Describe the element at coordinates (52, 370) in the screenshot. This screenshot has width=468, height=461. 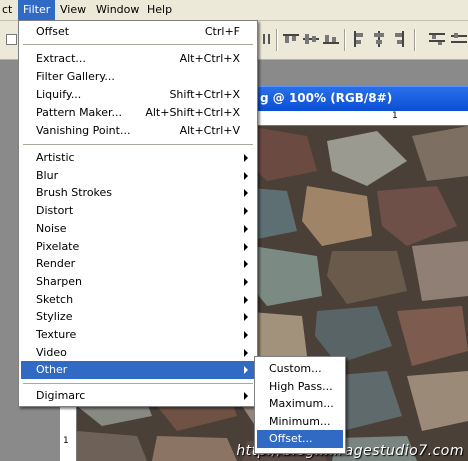
I see `menu-item-label: Other` at that location.